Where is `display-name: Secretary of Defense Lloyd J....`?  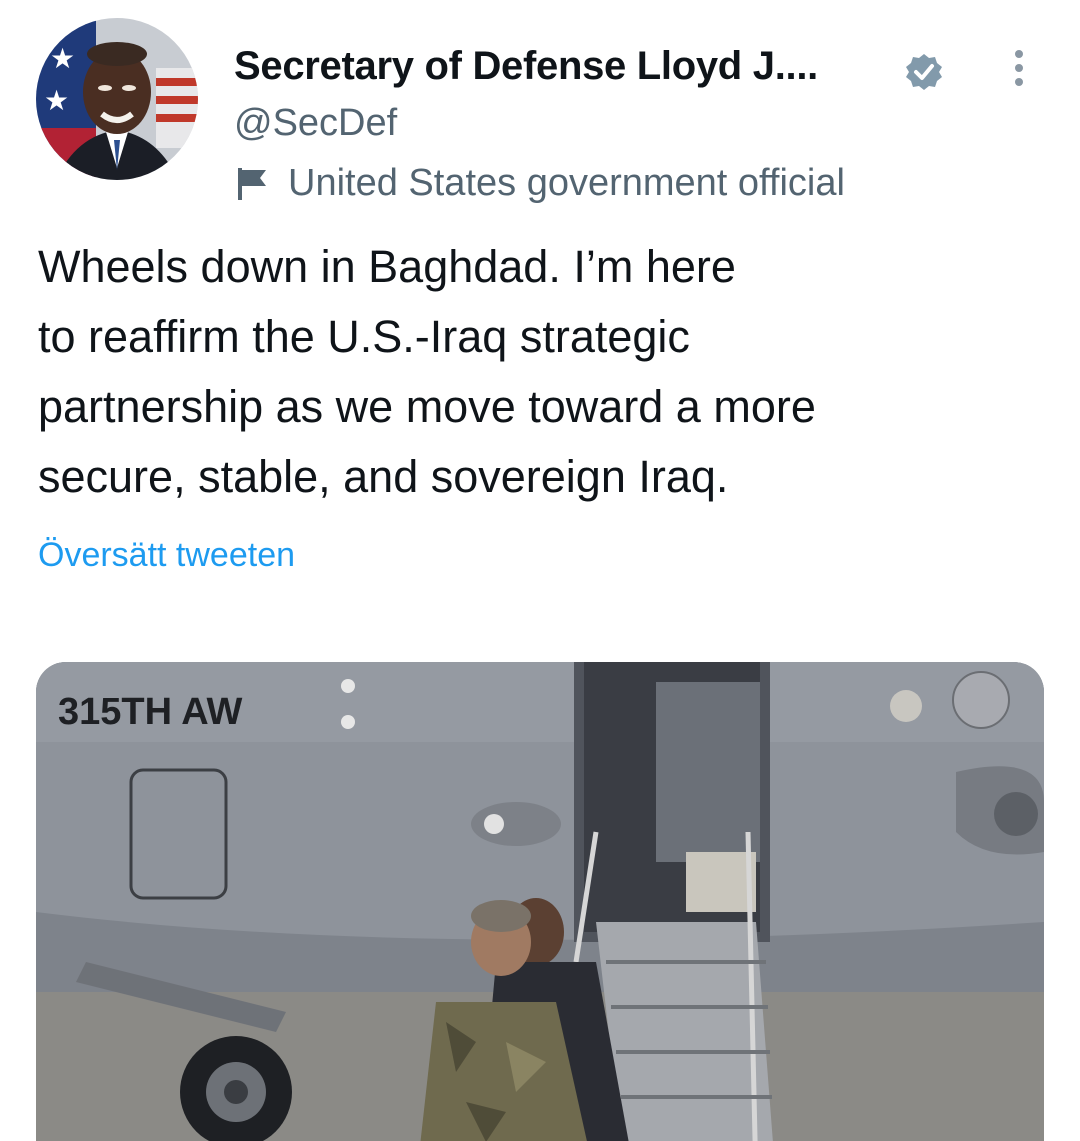
display-name: Secretary of Defense Lloyd J.... is located at coordinates (526, 66).